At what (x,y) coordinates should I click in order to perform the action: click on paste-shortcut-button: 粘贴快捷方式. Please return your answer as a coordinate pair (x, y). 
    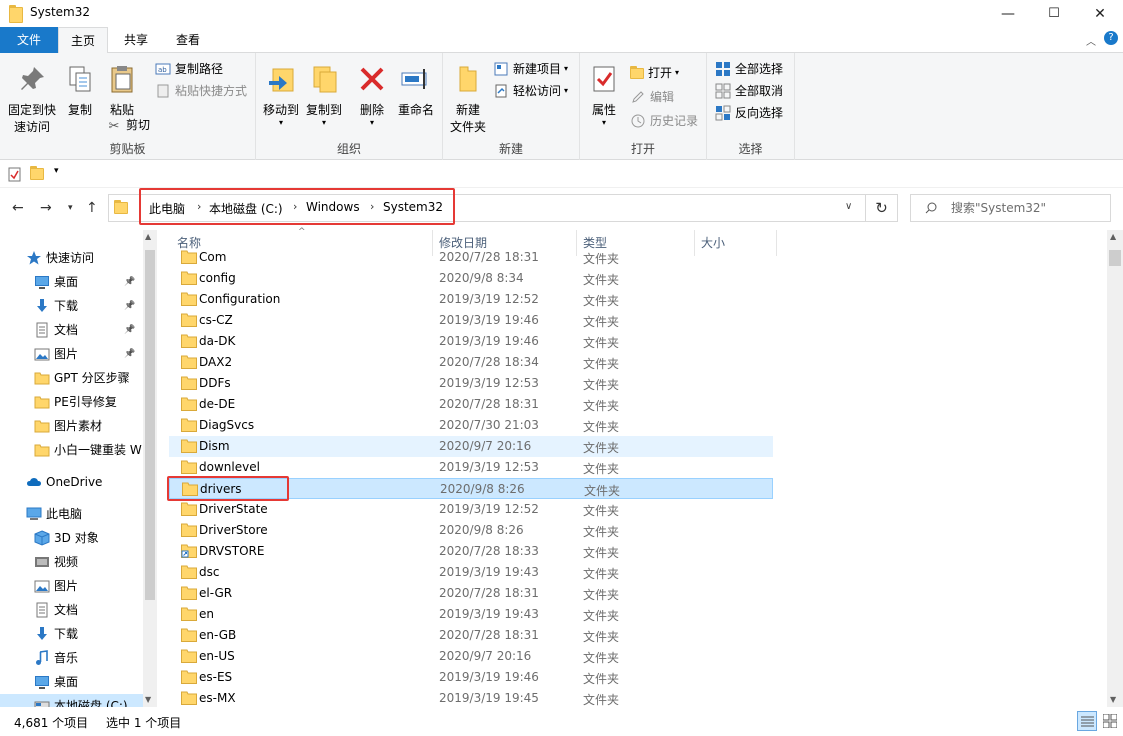
    Looking at the image, I should click on (201, 91).